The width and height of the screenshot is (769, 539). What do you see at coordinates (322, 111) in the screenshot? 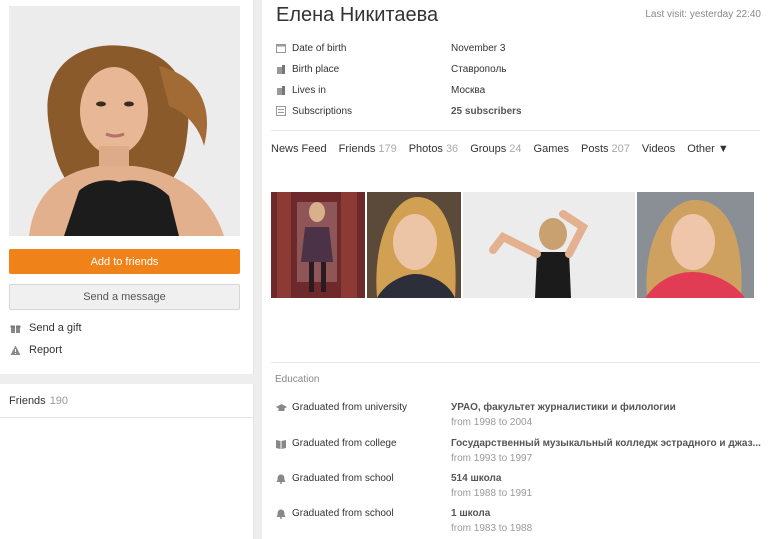
I see `info-label: Subscriptions` at bounding box center [322, 111].